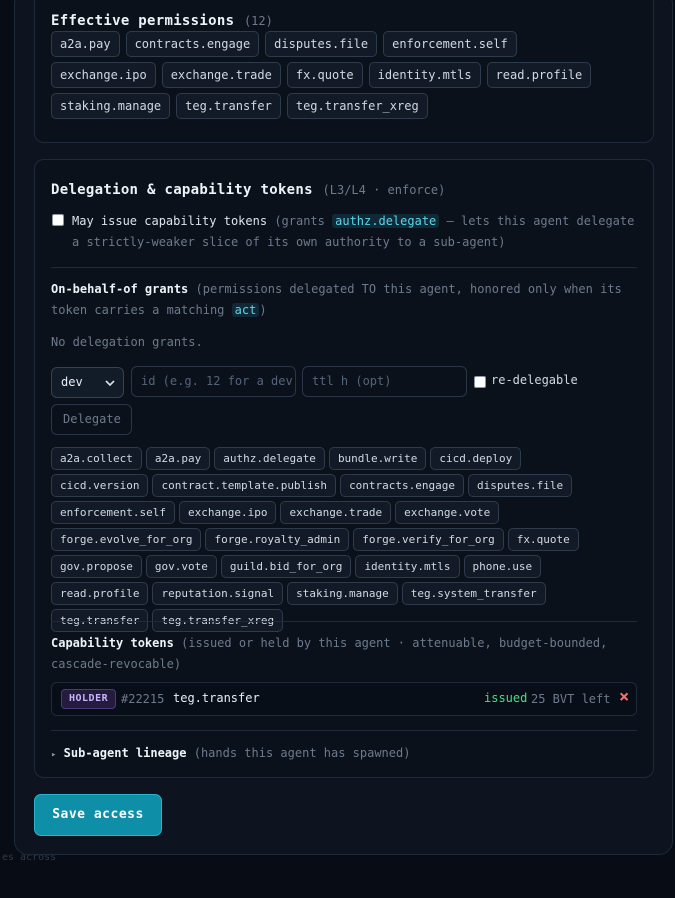 This screenshot has height=898, width=675. Describe the element at coordinates (386, 221) in the screenshot. I see `authz-delegate-code: authz.delegate` at that location.